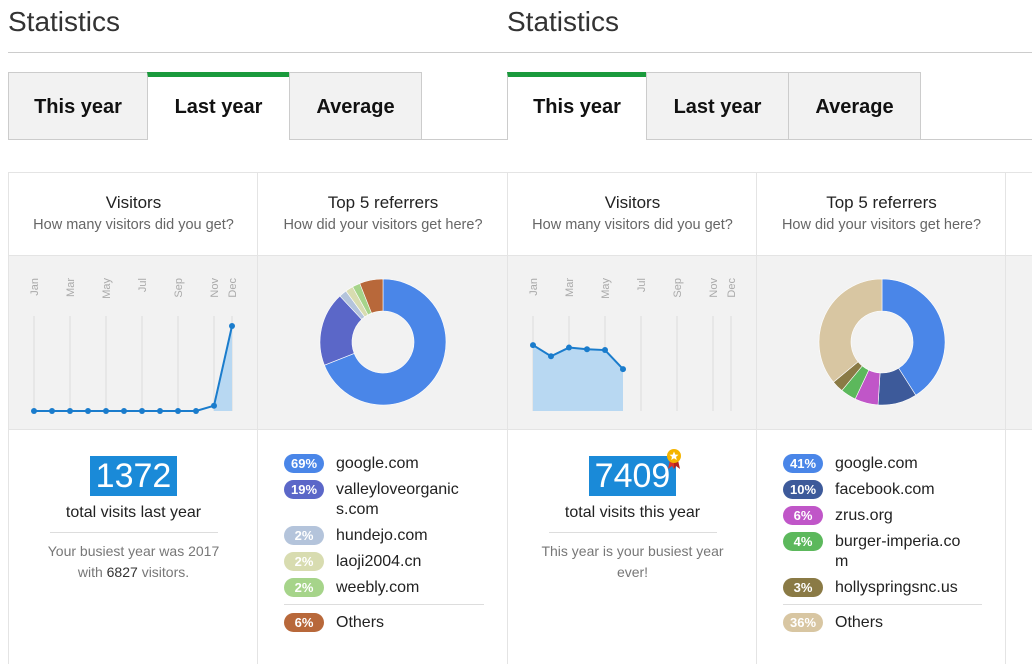 This screenshot has height=664, width=1032. What do you see at coordinates (769, 52) in the screenshot?
I see `title-divider` at bounding box center [769, 52].